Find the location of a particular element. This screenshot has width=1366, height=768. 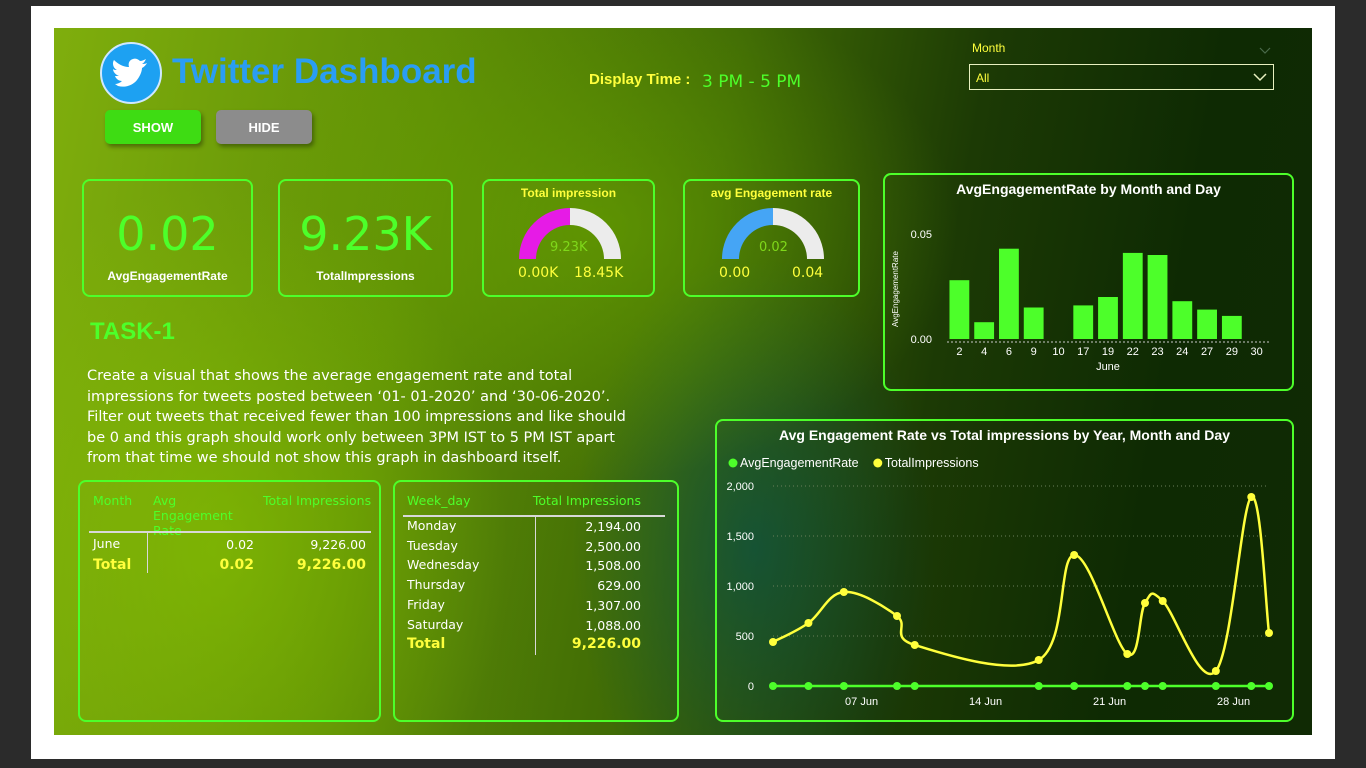

gauge-min: 0.00 is located at coordinates (735, 273).